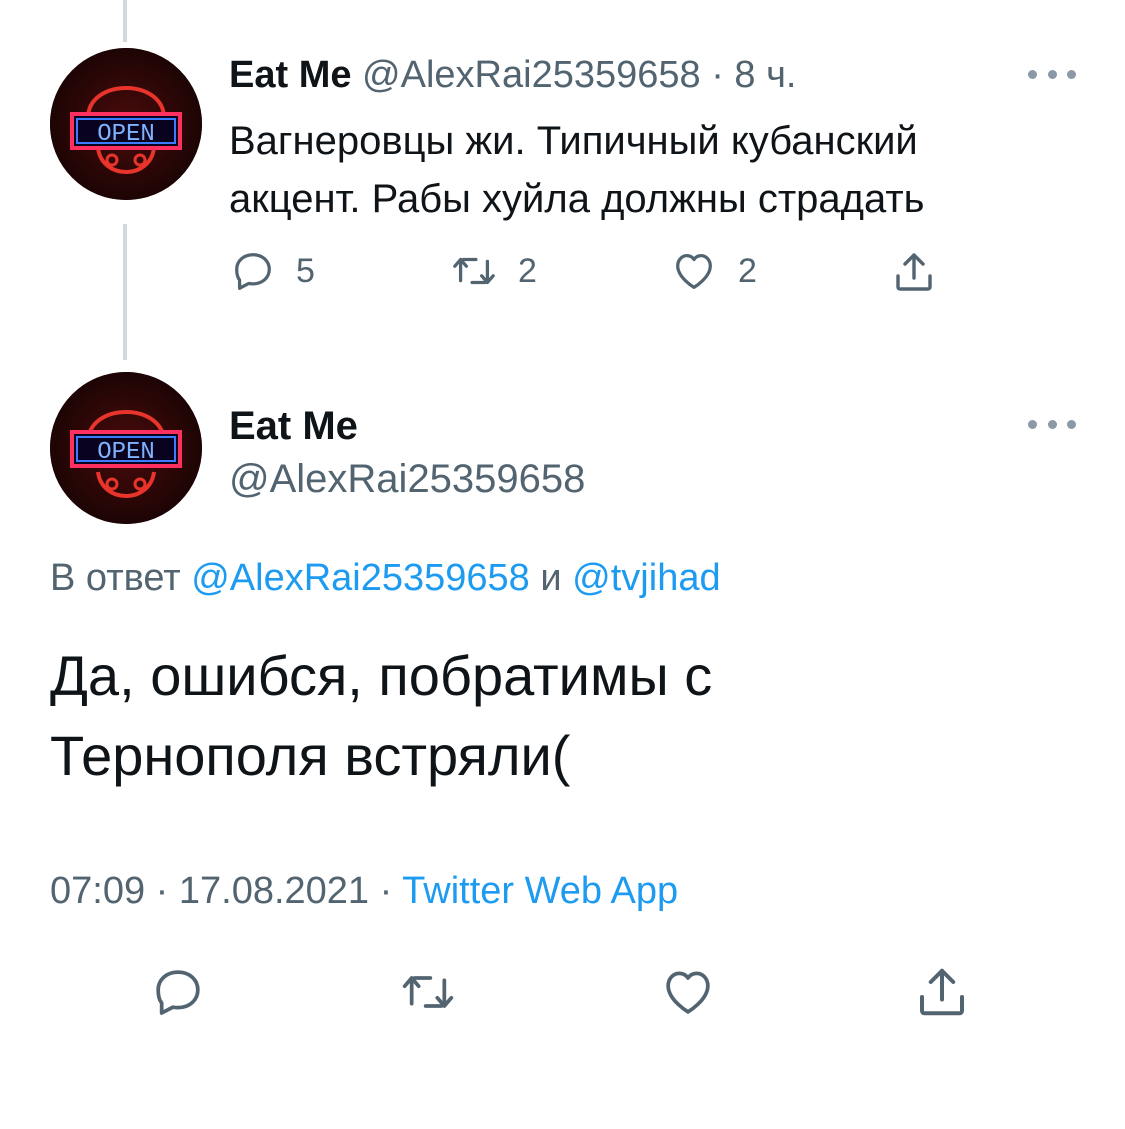 This screenshot has width=1125, height=1129. I want to click on tweet-text-line: Вагнеровцы жи. Типичный кубанский, so click(573, 141).